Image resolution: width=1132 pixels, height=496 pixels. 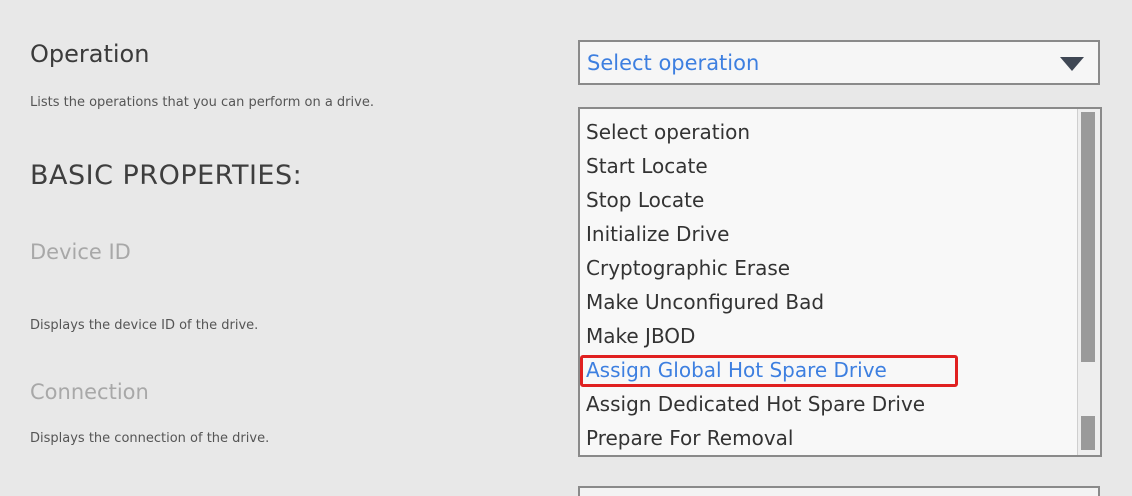 What do you see at coordinates (831, 438) in the screenshot?
I see `option-prepare-for-removal: Prepare For Removal` at bounding box center [831, 438].